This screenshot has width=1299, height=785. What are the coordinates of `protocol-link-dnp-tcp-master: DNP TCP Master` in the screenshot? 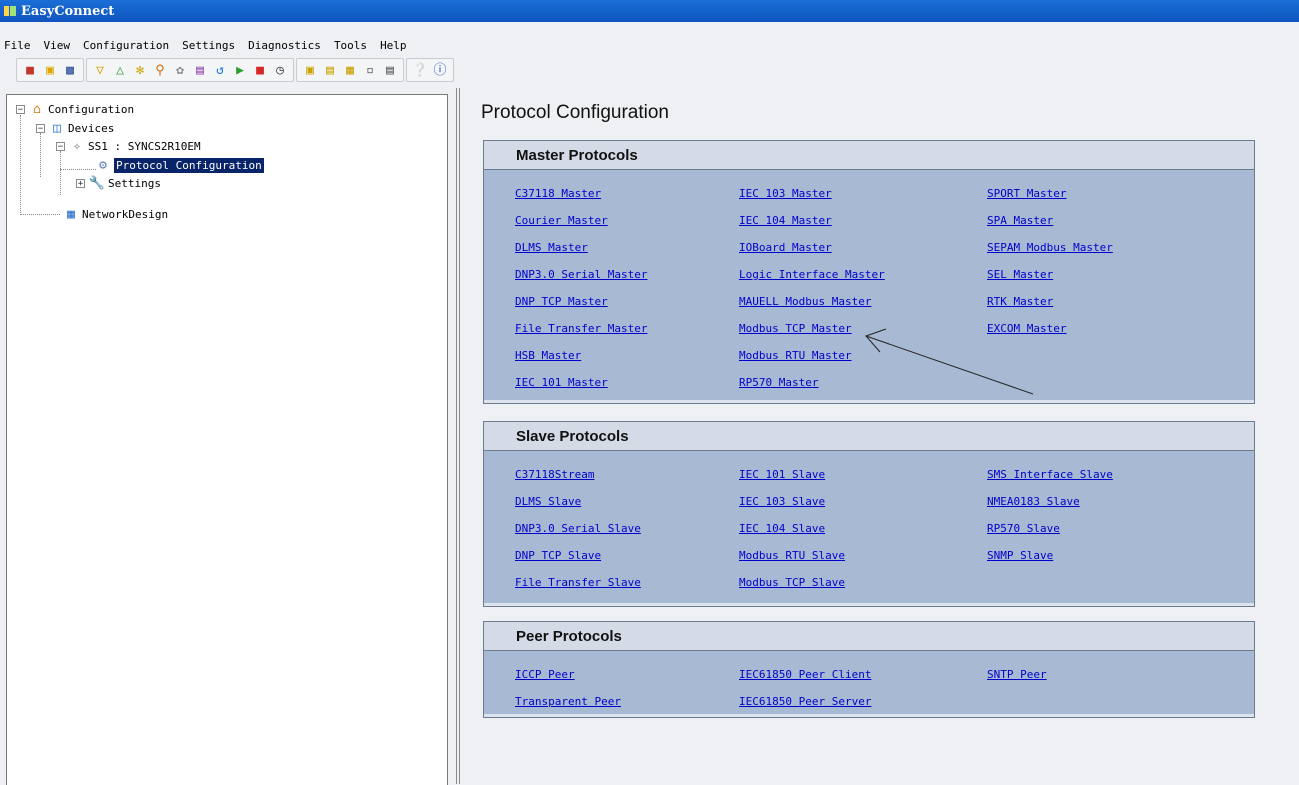 It's located at (561, 301).